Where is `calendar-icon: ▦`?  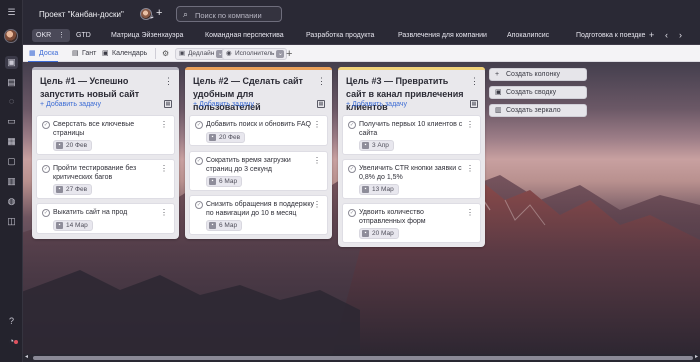
calendar-icon: ▦ is located at coordinates (11, 141).